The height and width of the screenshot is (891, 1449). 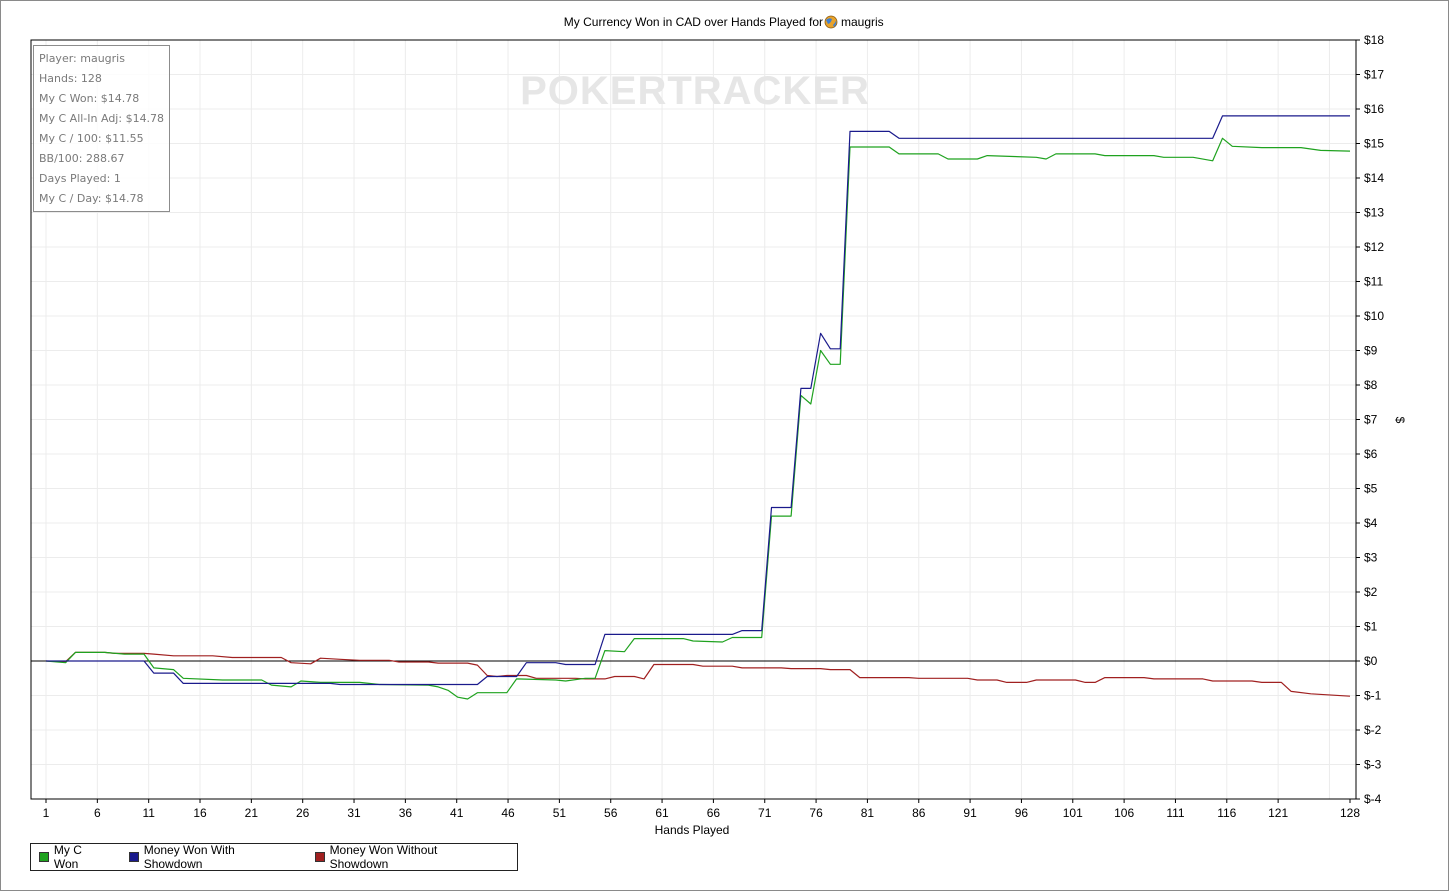 I want to click on stat-player: Player: maugris, so click(x=82, y=58).